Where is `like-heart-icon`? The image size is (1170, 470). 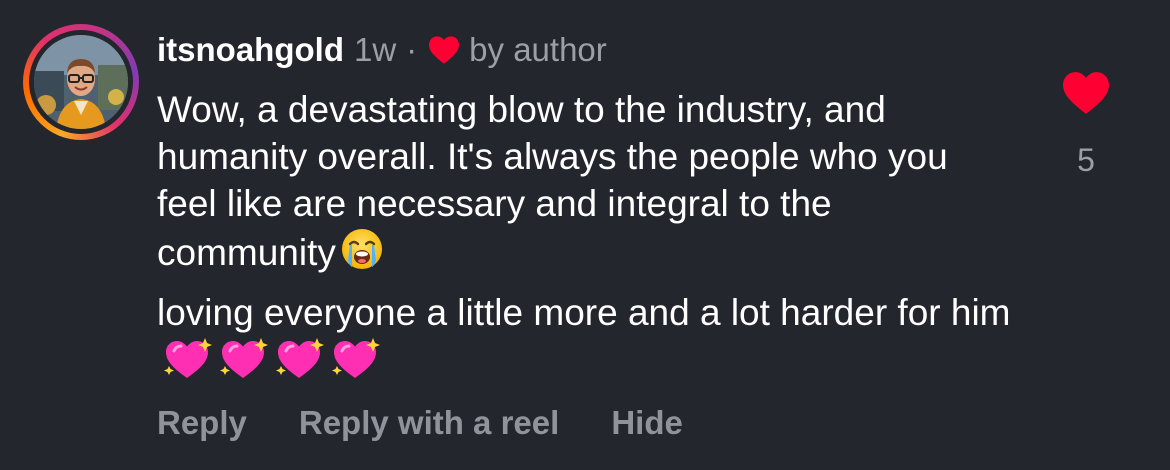
like-heart-icon is located at coordinates (1086, 93).